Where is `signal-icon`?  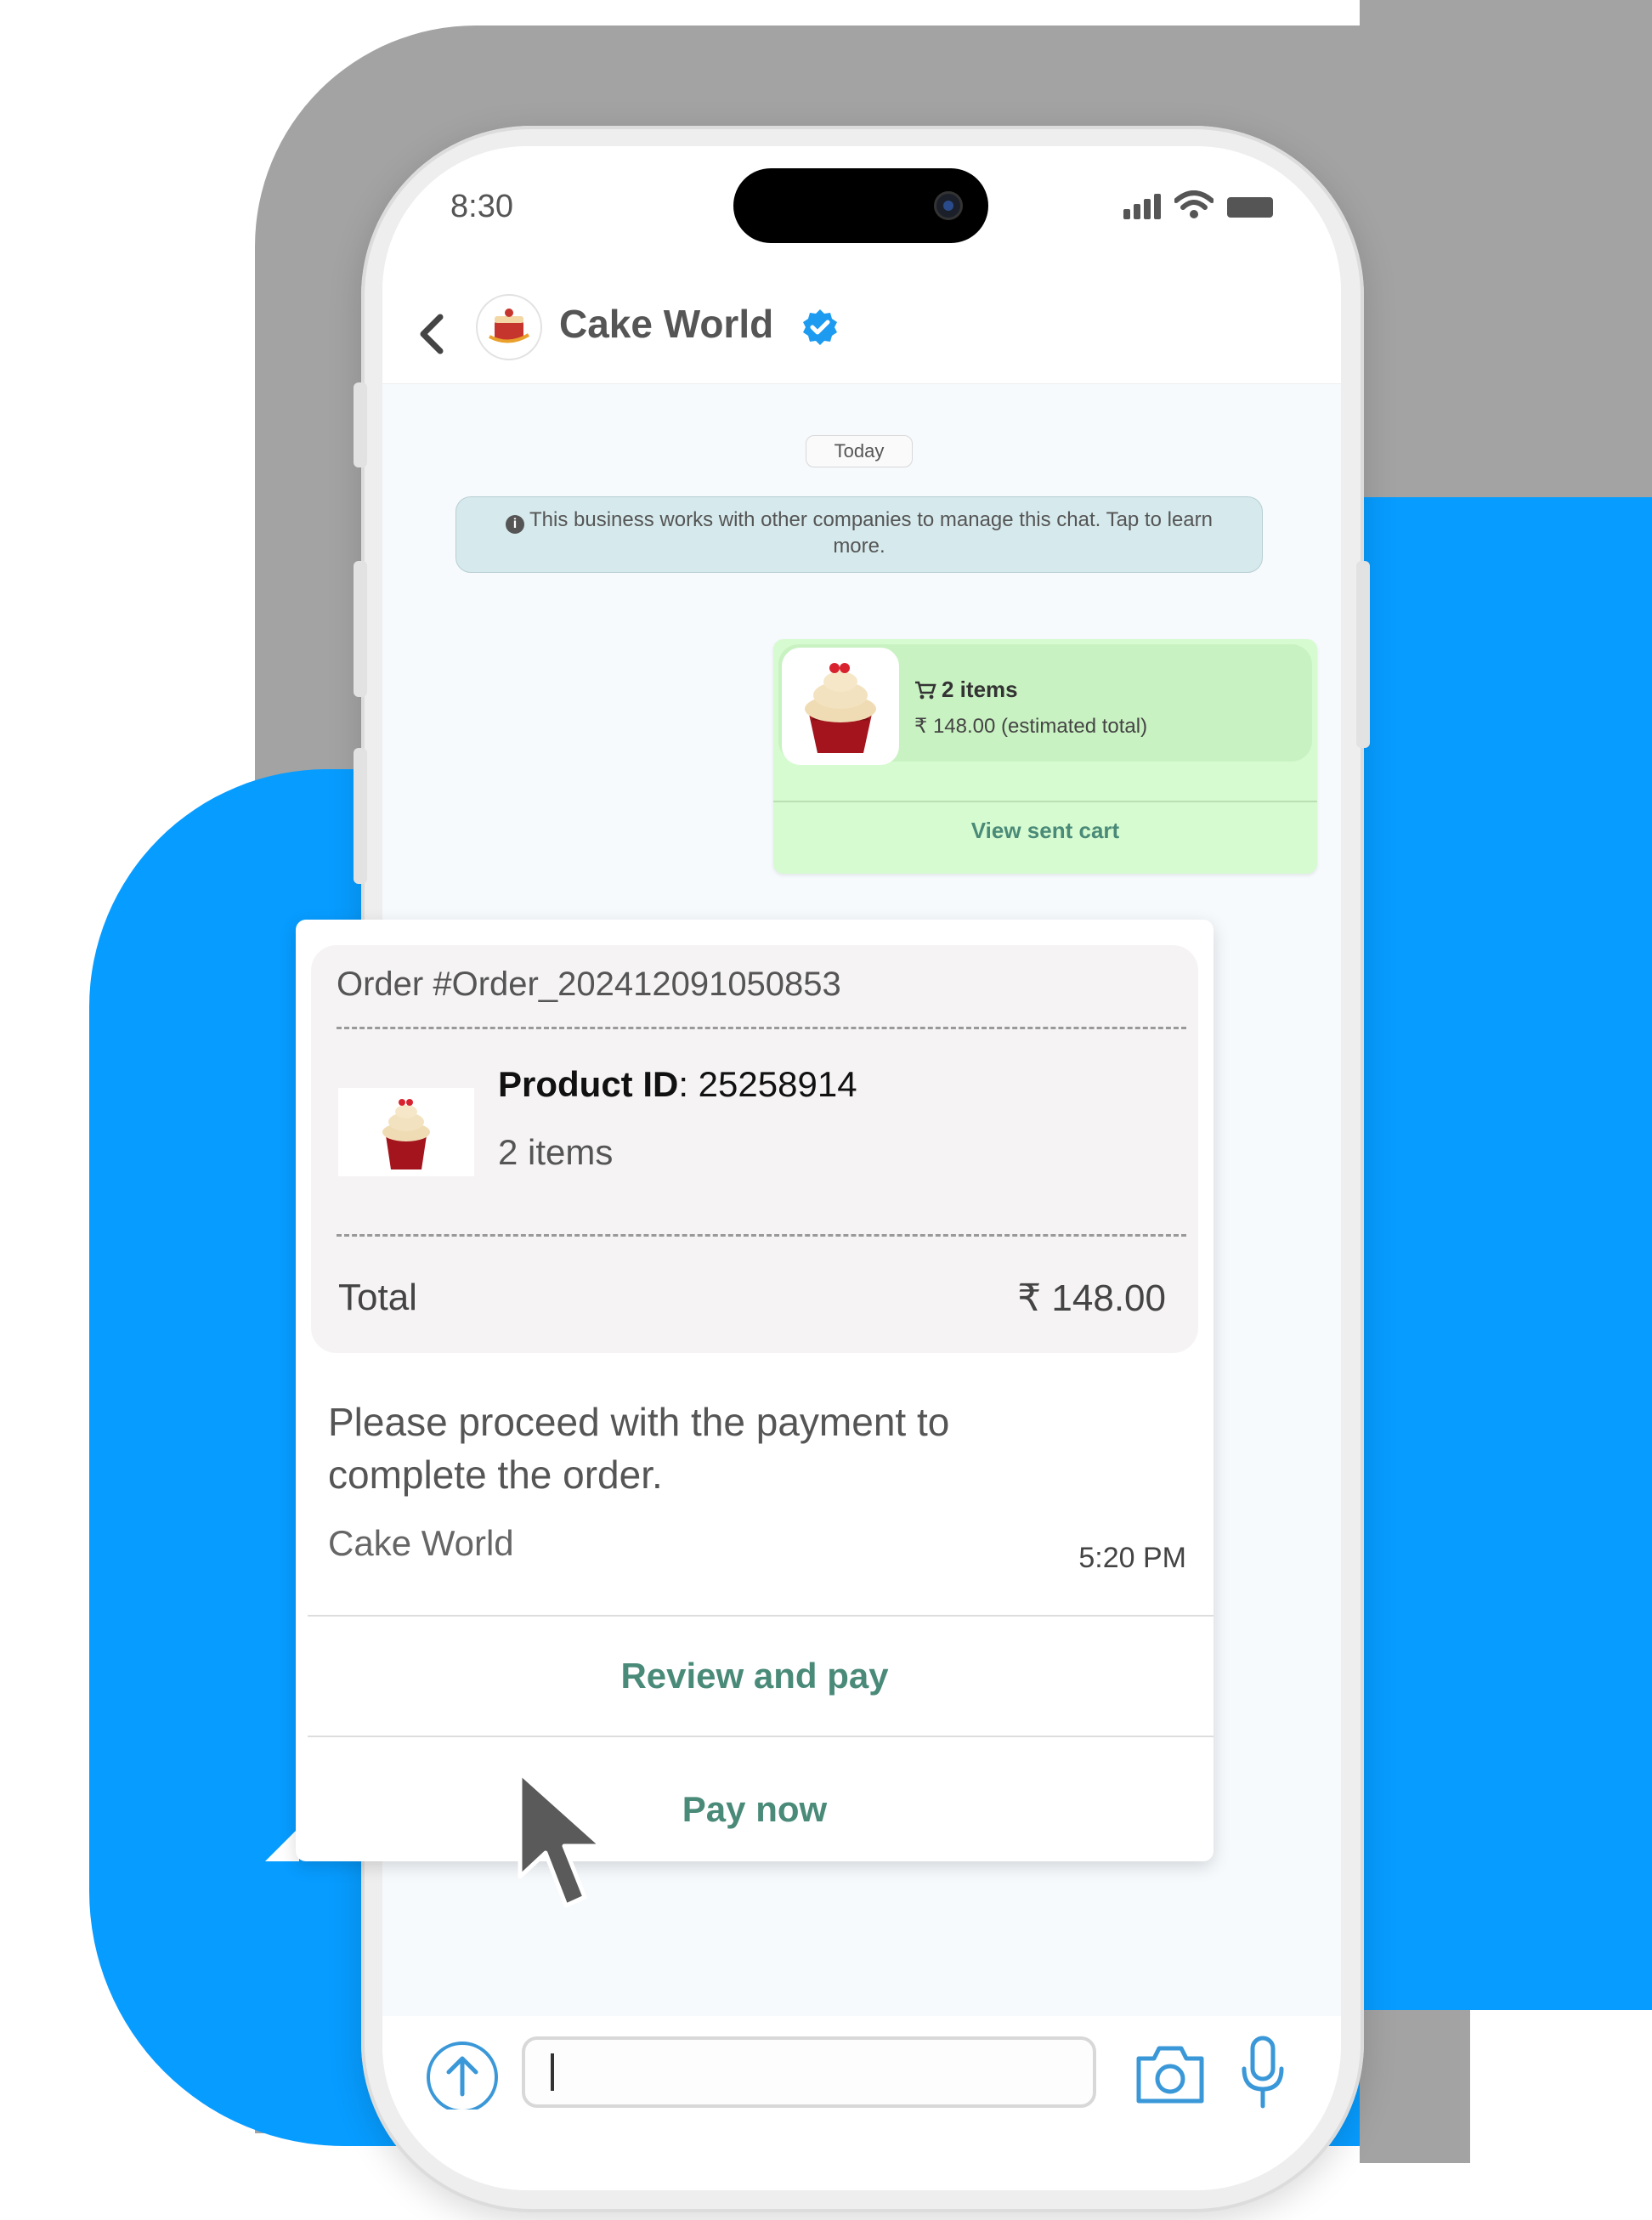 signal-icon is located at coordinates (1142, 206).